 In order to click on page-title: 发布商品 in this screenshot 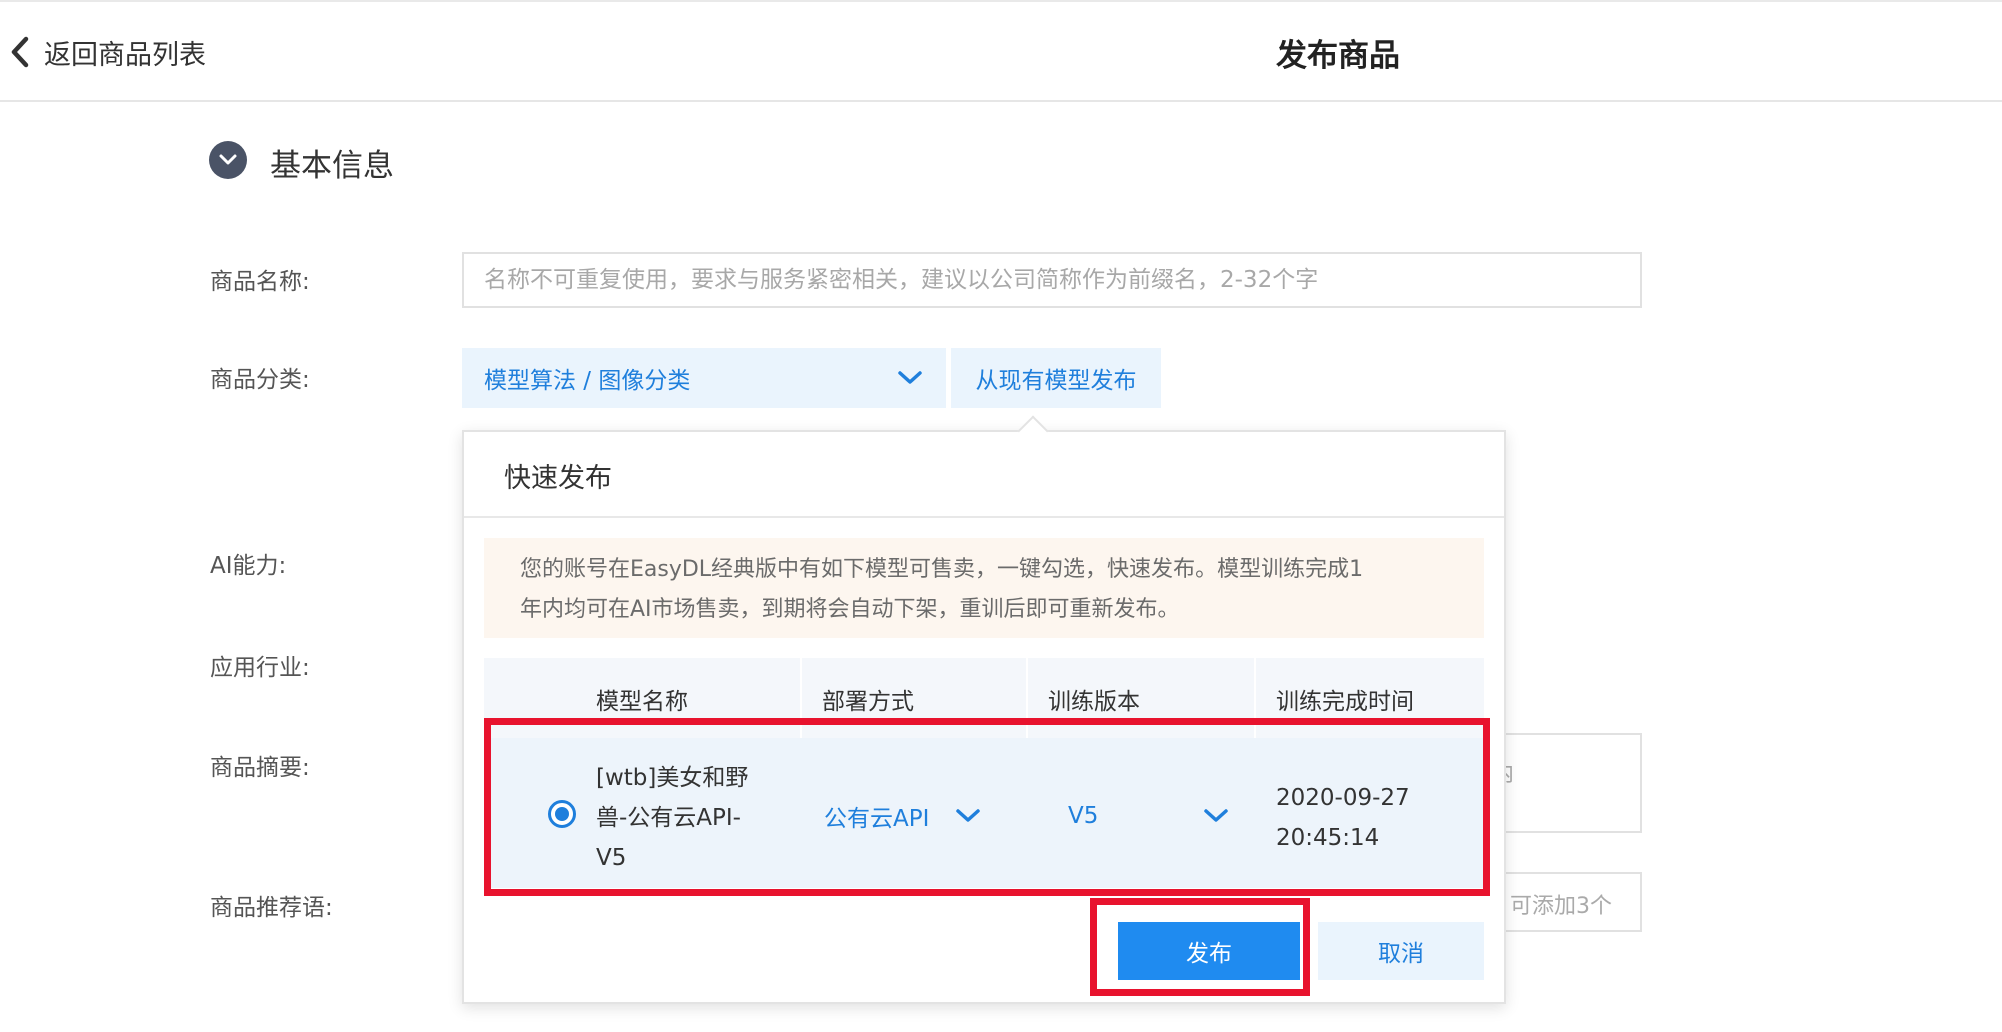, I will do `click(1338, 56)`.